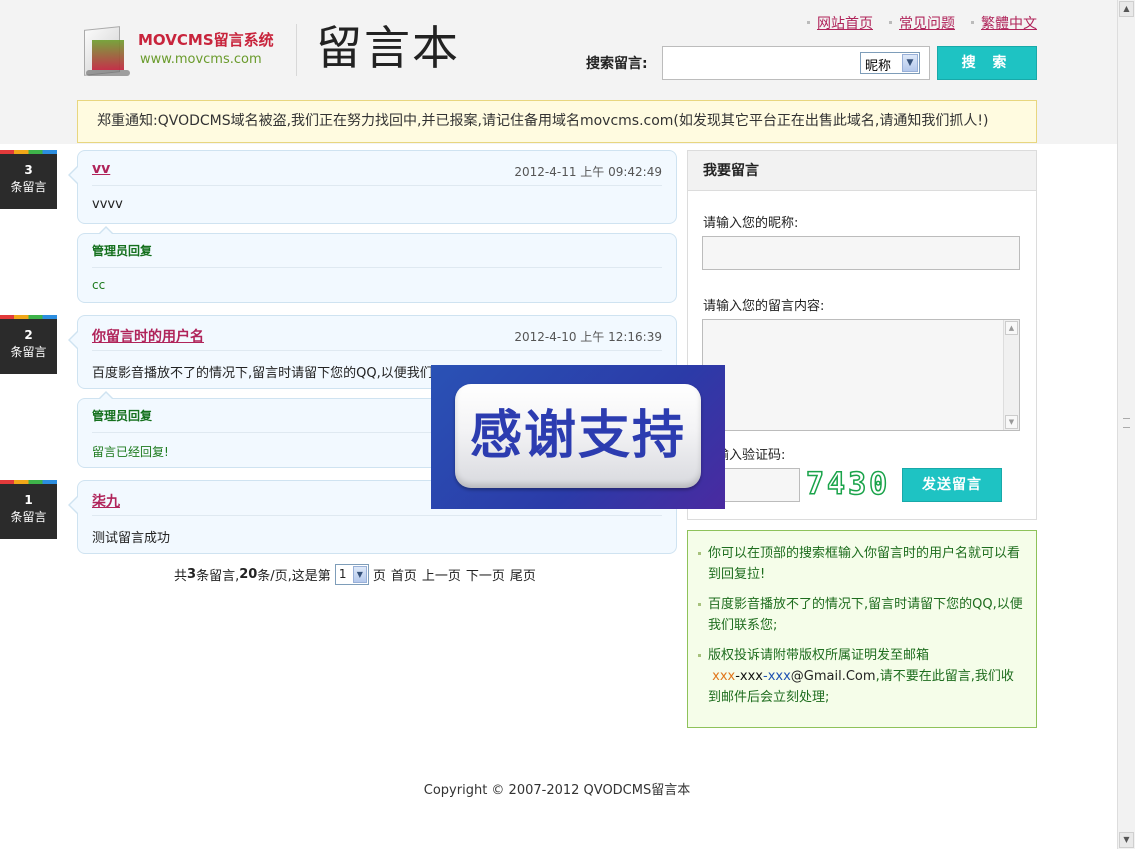 The height and width of the screenshot is (849, 1135). I want to click on content-textarea: ▲ ▼, so click(861, 375).